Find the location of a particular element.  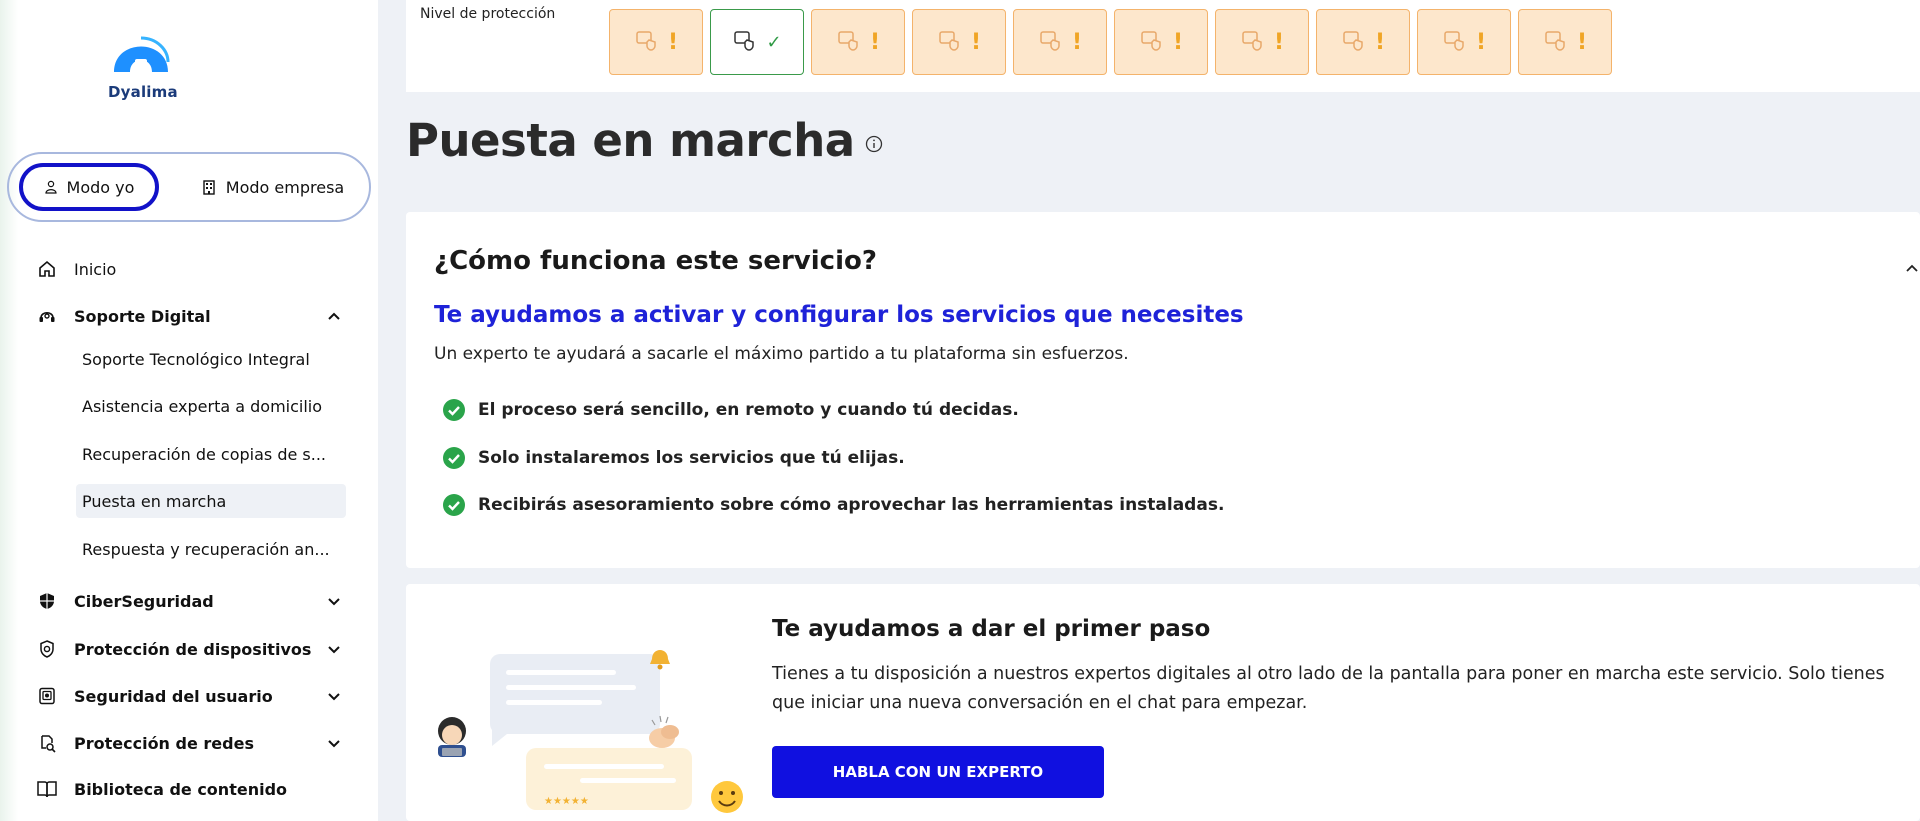

sidebar-item-label: Protección de redes is located at coordinates (164, 743).